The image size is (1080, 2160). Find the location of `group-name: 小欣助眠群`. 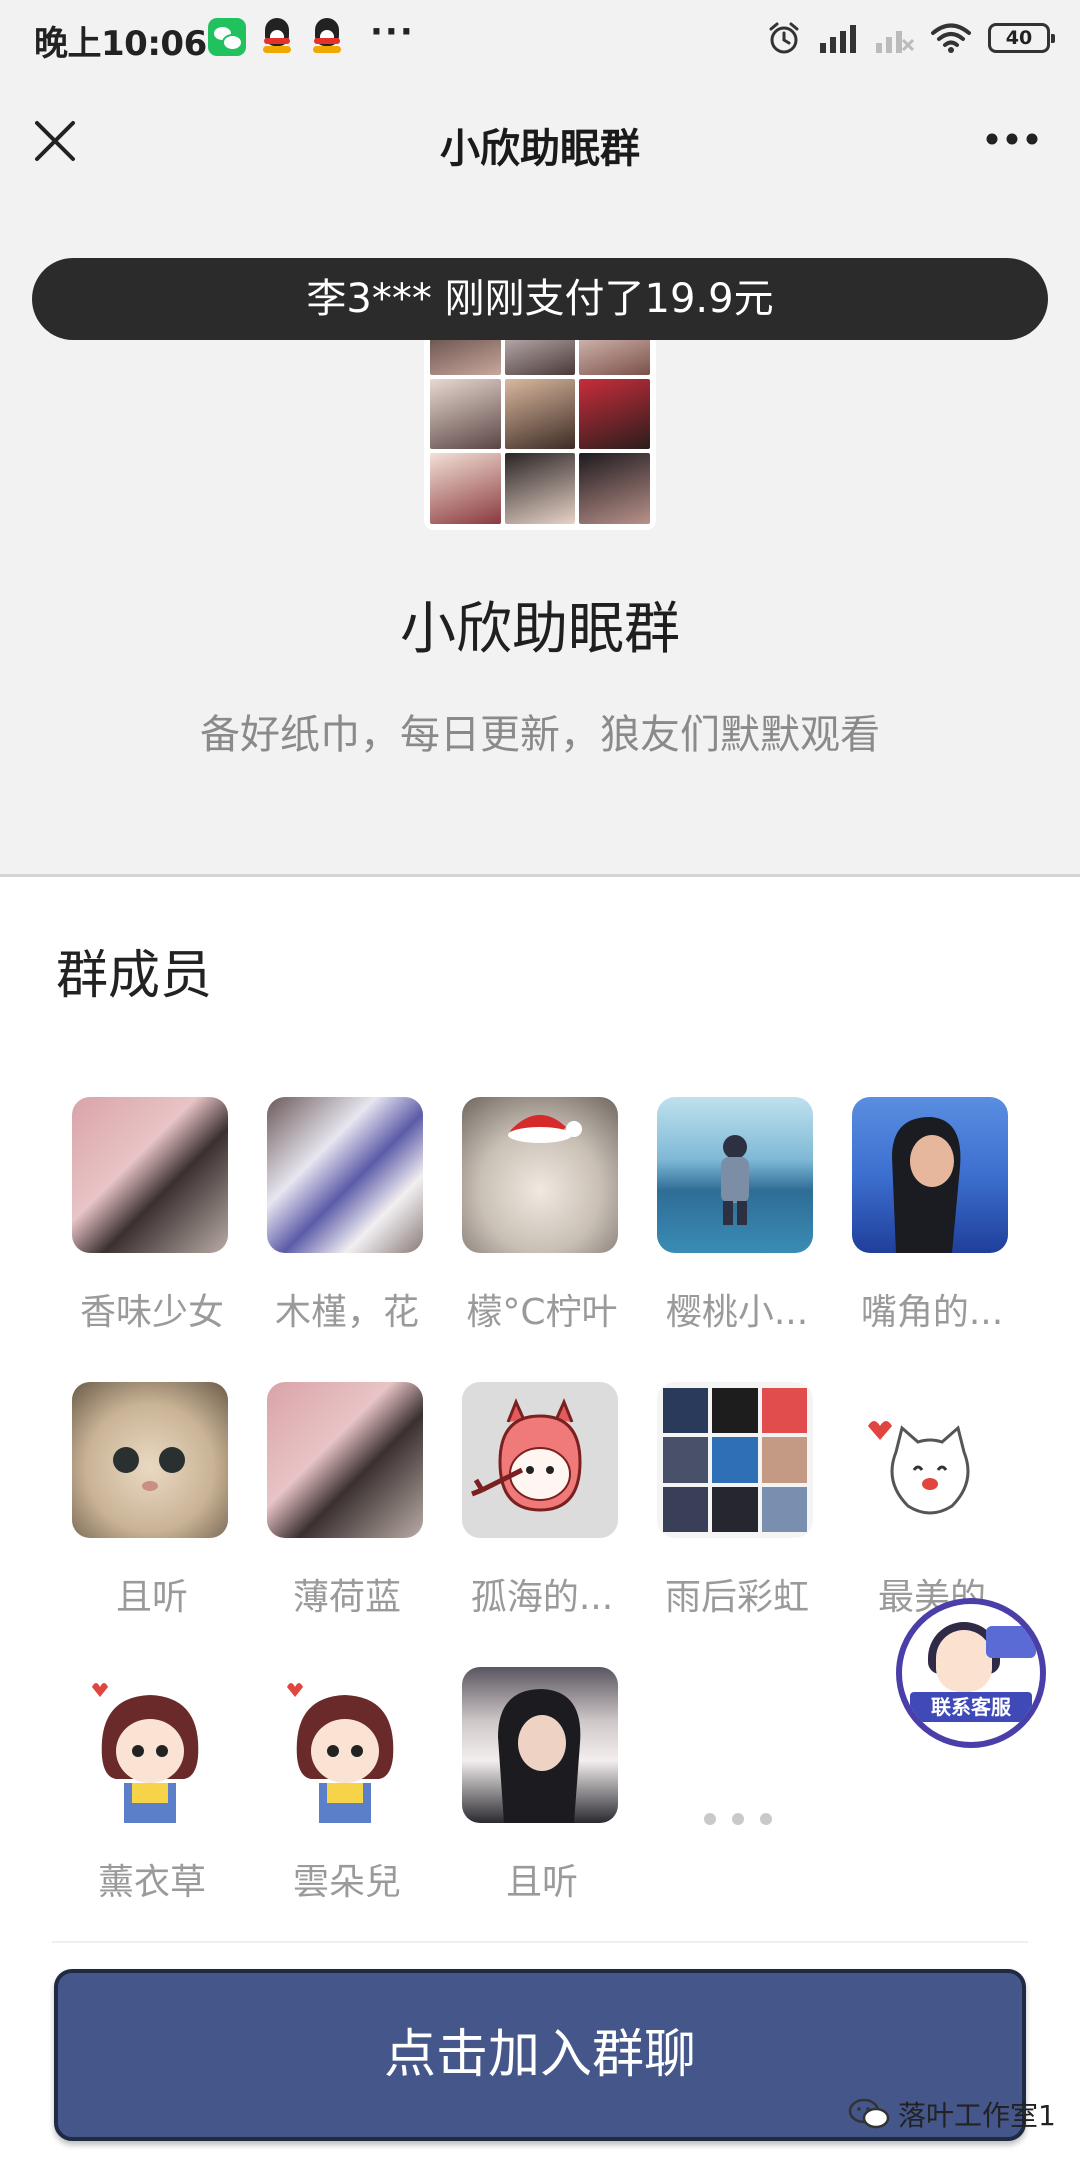

group-name: 小欣助眠群 is located at coordinates (540, 629).